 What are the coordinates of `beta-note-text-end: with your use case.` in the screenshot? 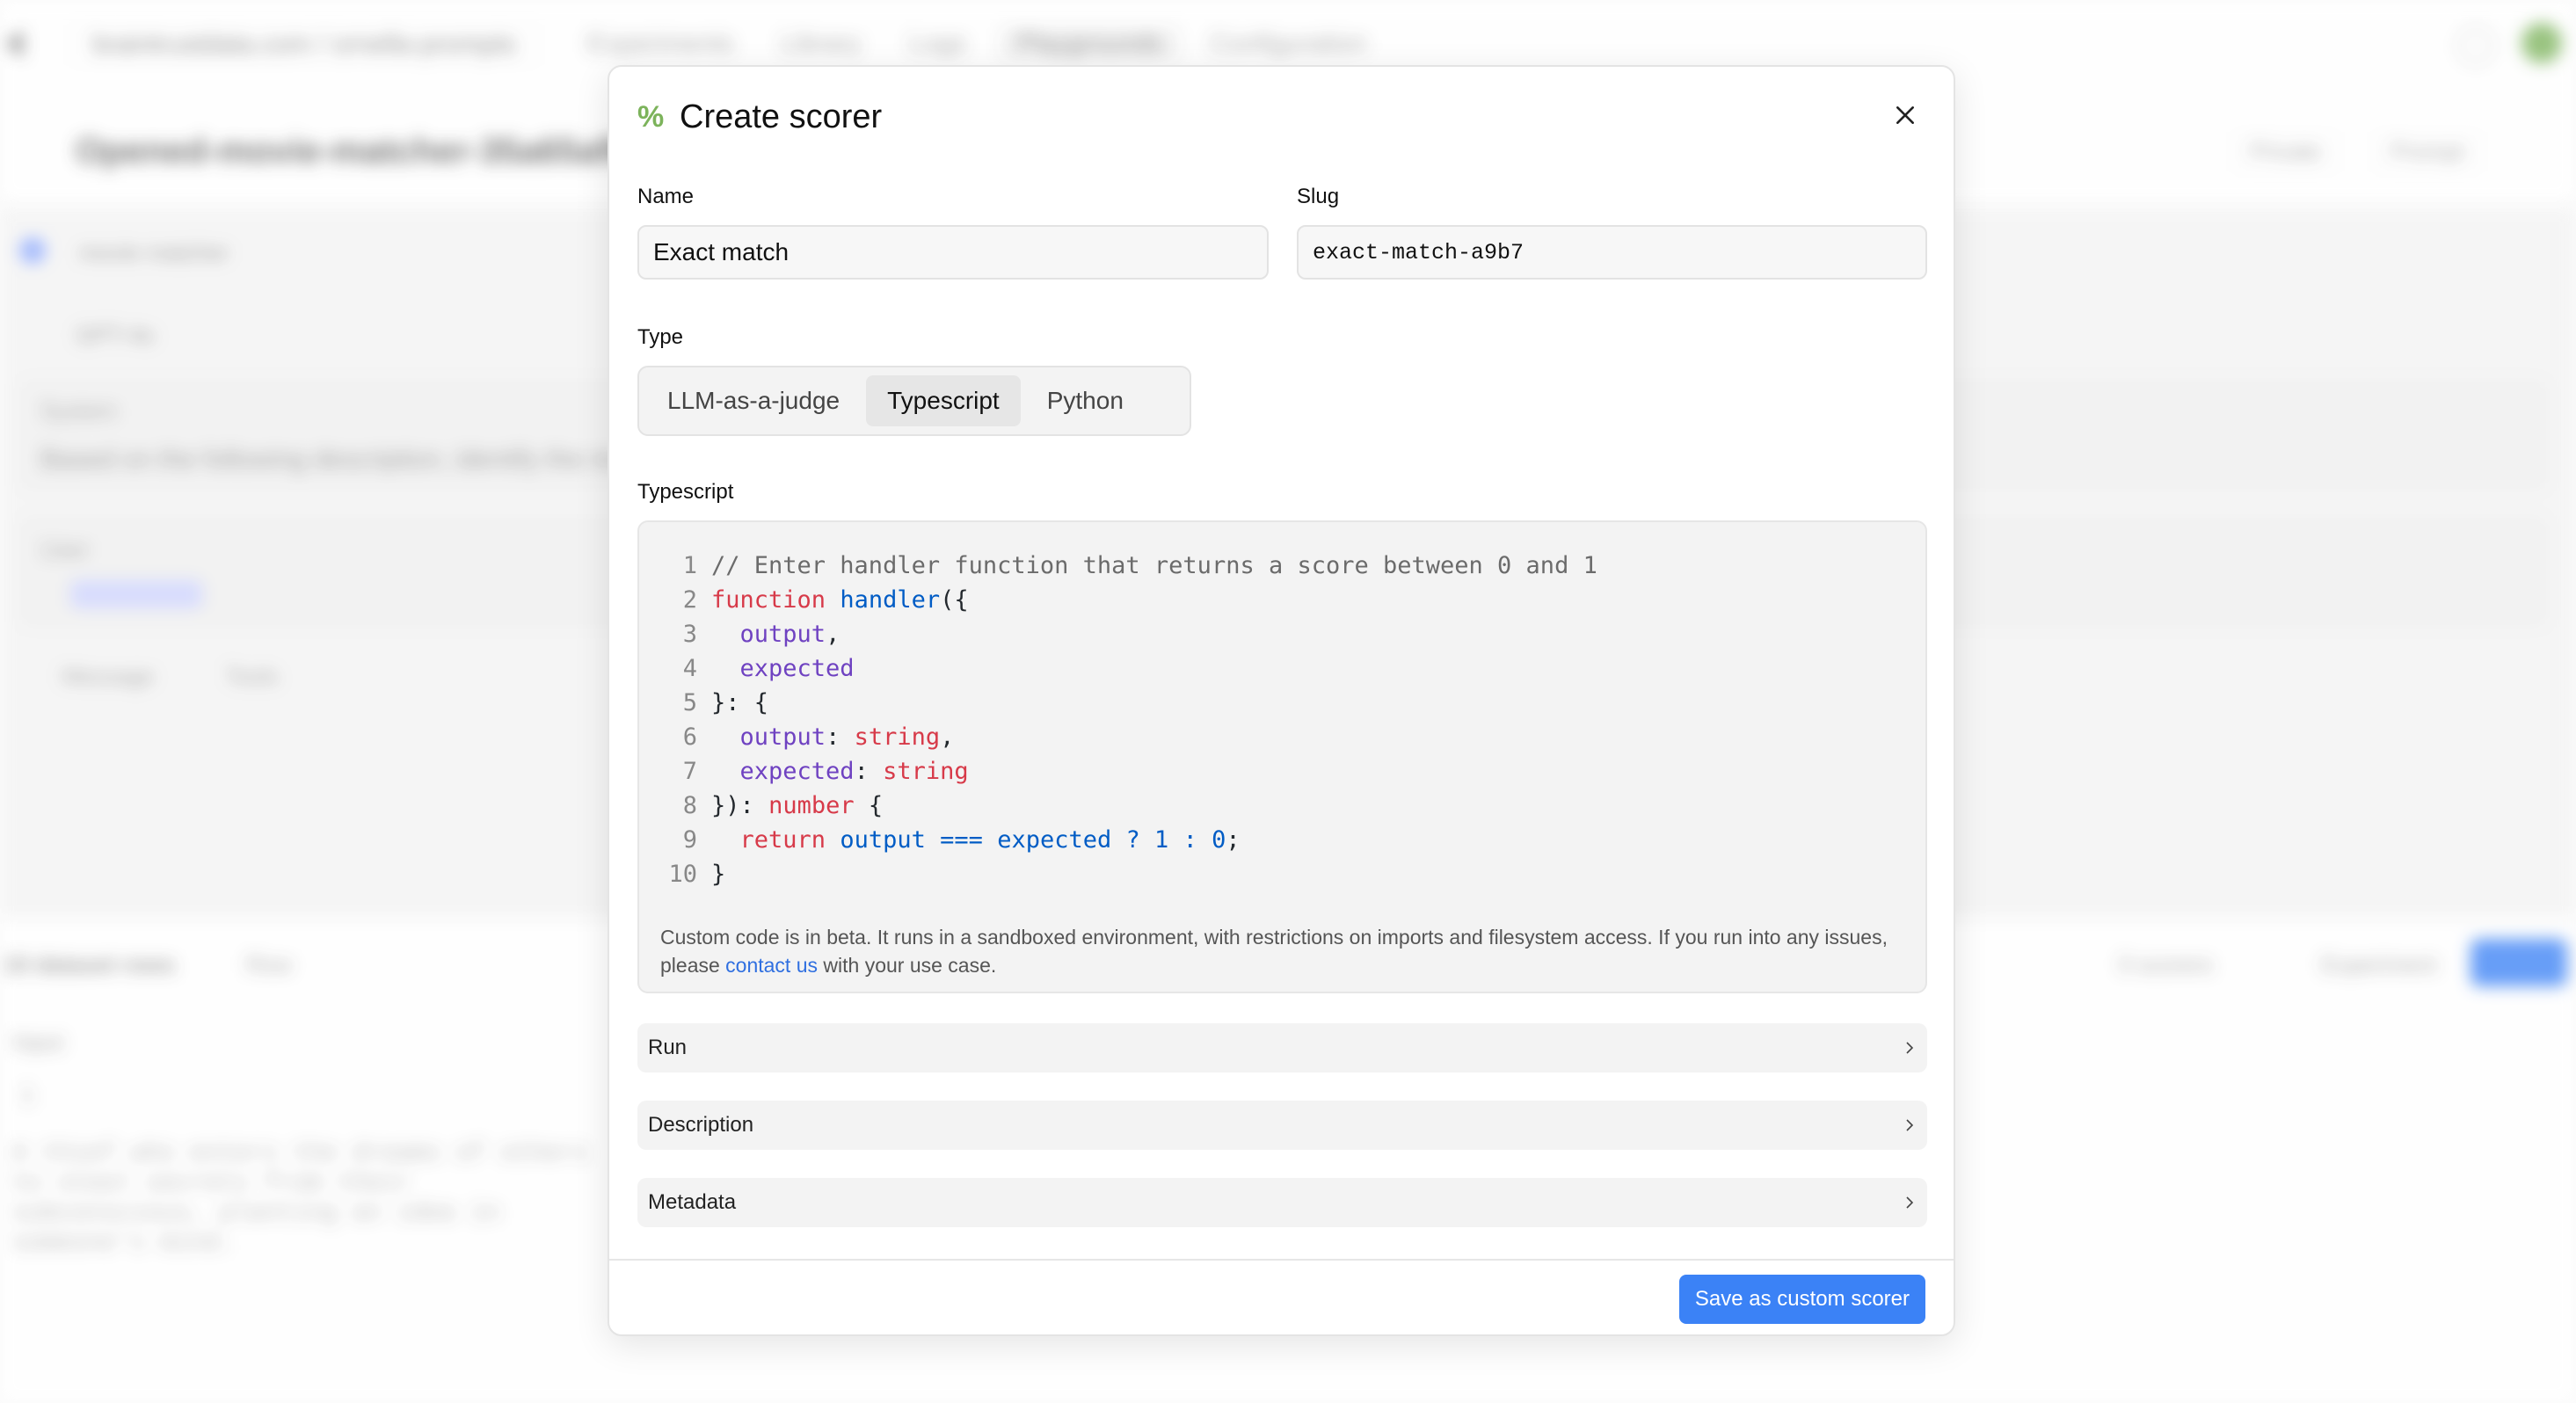 It's located at (907, 966).